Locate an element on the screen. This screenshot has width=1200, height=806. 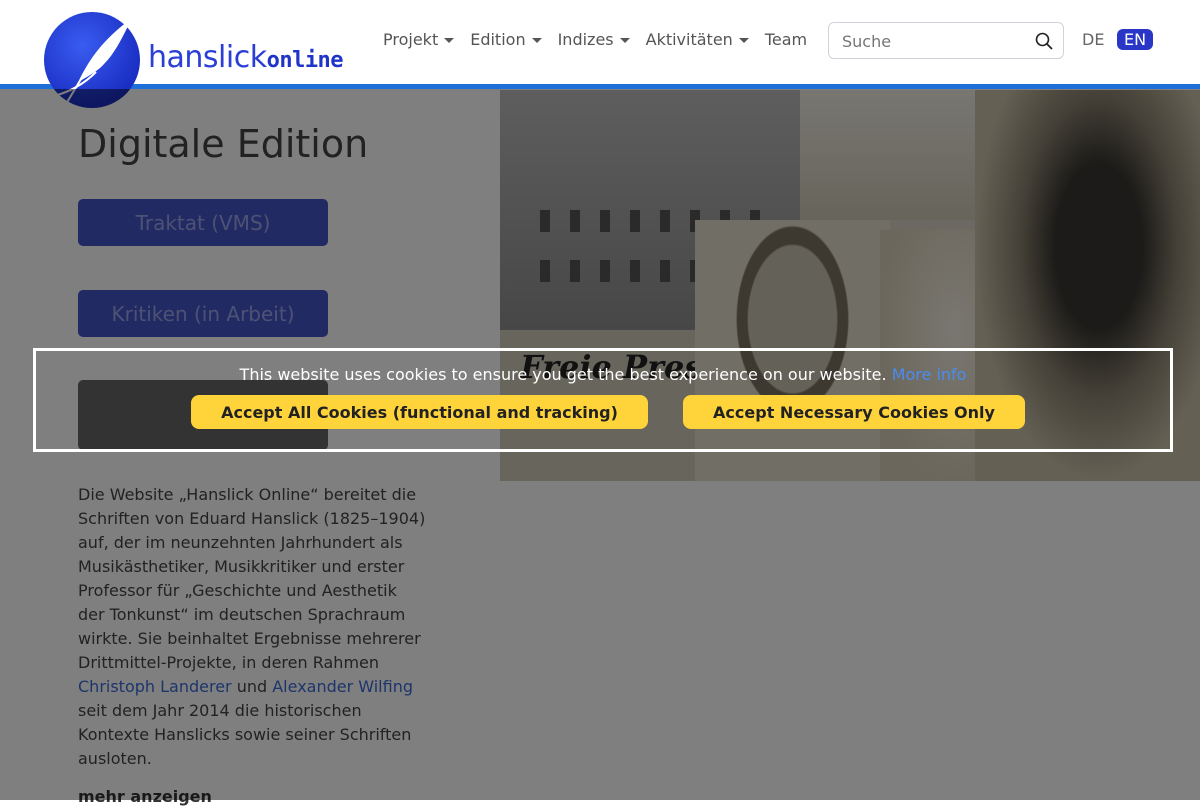
logo-text-main: hanslick is located at coordinates (207, 57).